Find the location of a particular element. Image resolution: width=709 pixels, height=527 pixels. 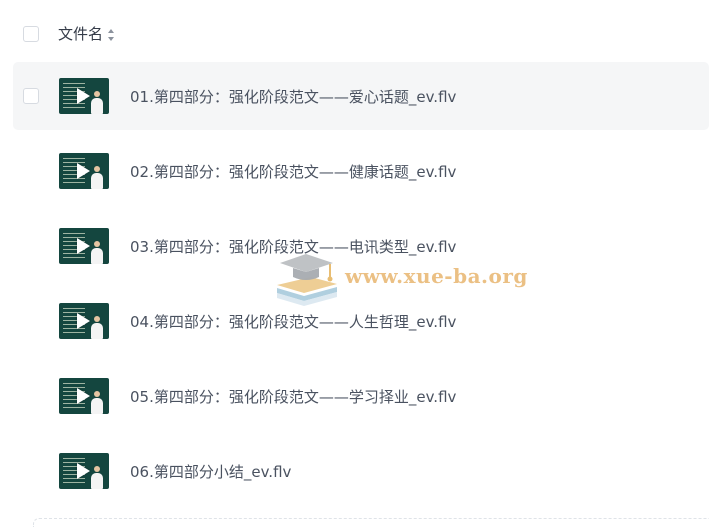

file-checkbox is located at coordinates (31, 96).